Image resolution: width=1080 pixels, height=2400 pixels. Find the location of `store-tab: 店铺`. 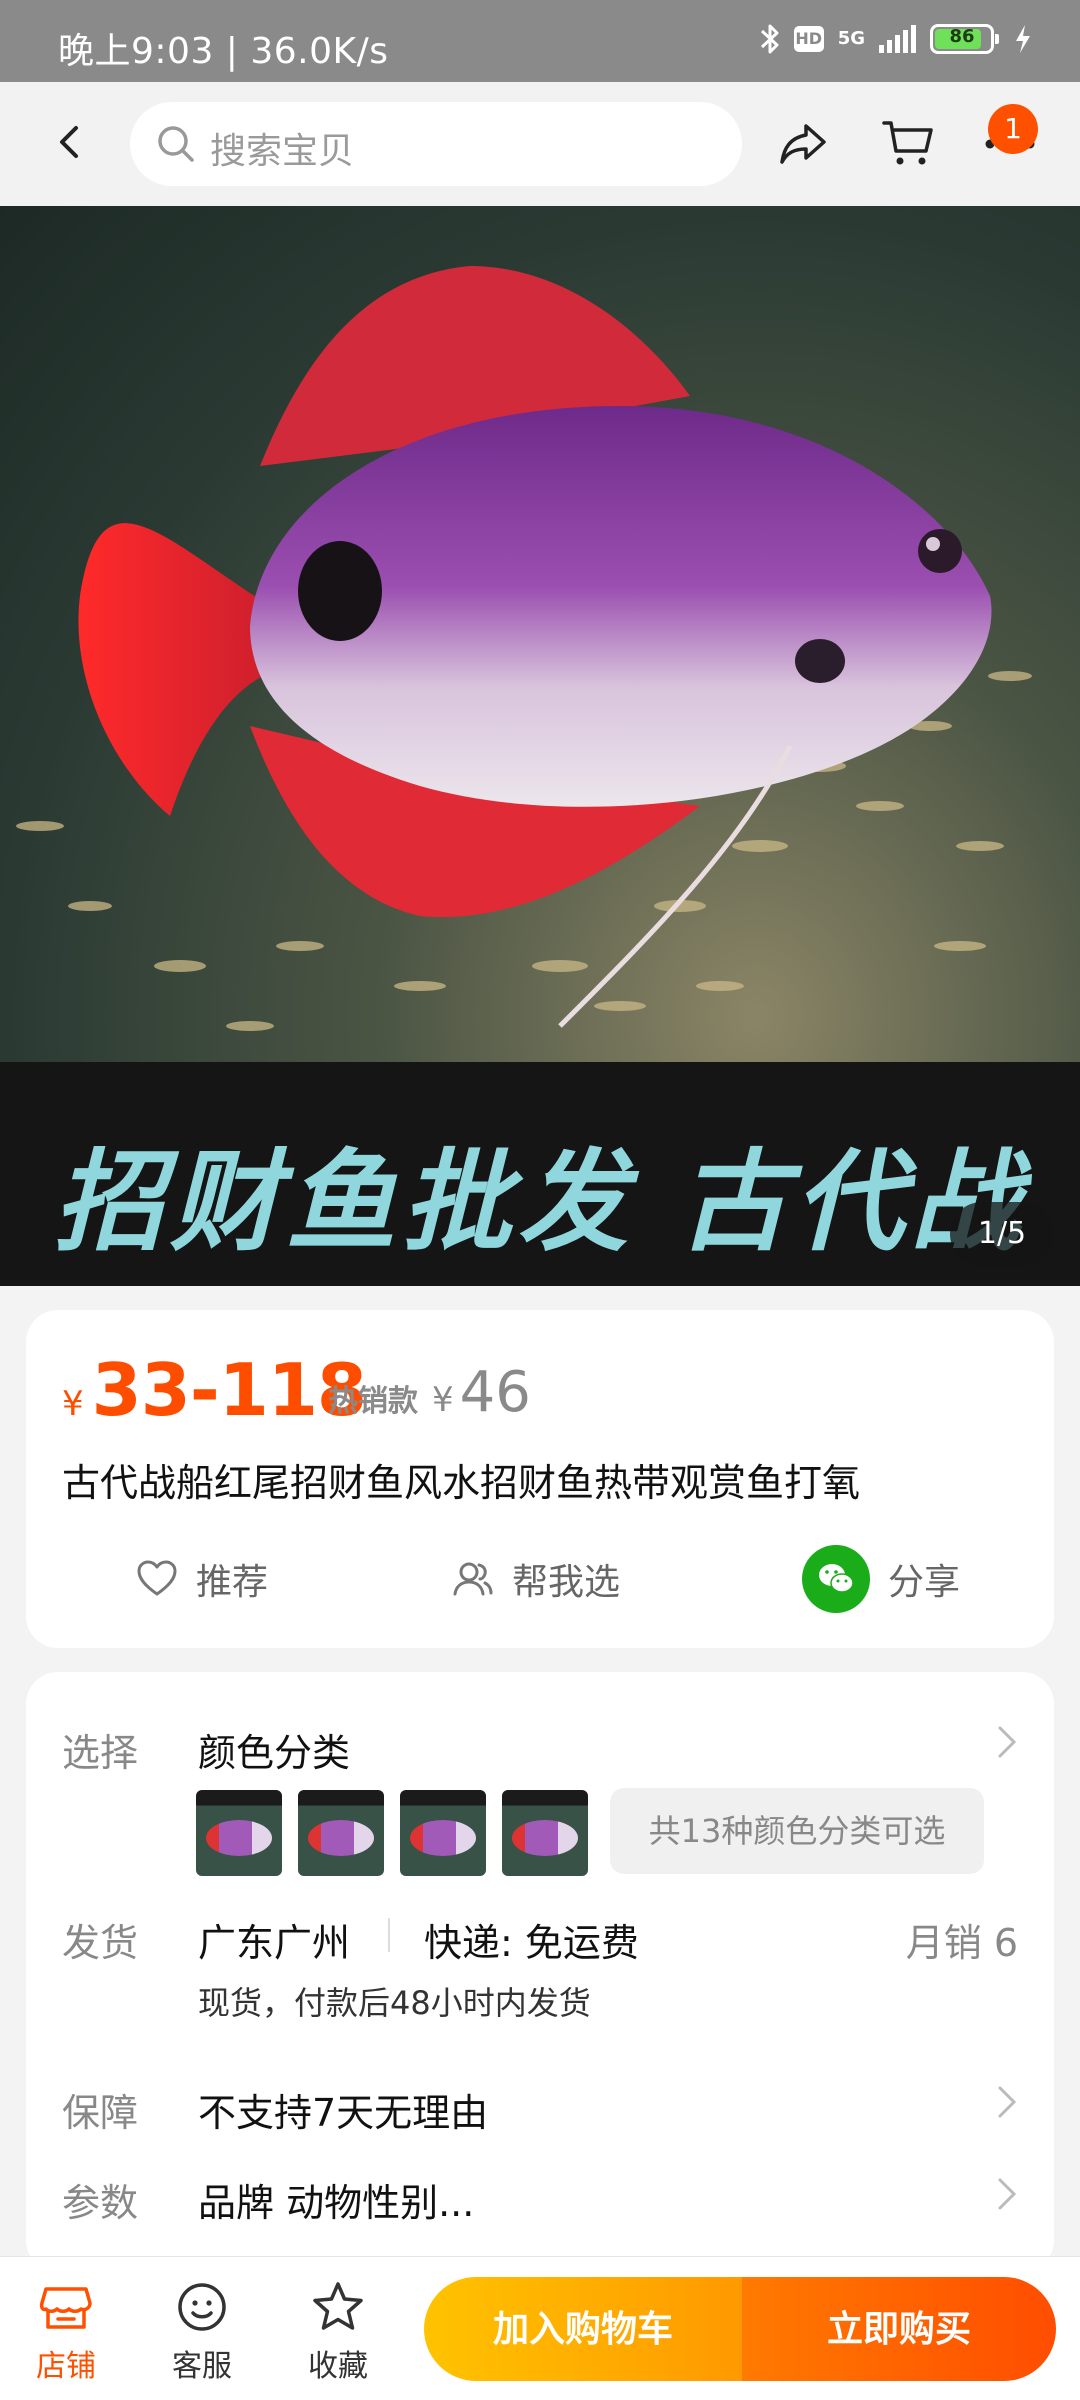

store-tab: 店铺 is located at coordinates (66, 2332).